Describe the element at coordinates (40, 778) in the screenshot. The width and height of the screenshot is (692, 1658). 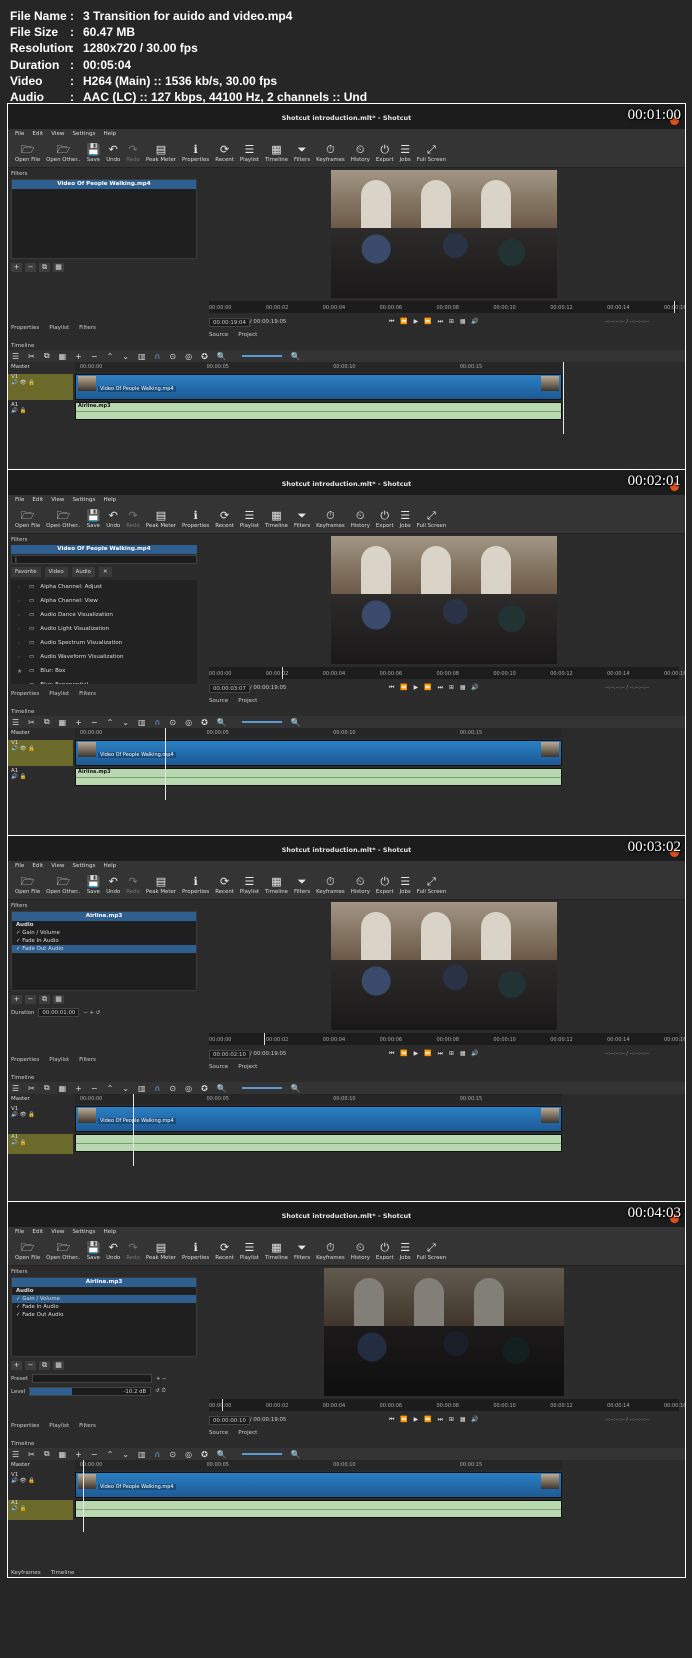
I see `track-a1-header: A1 🔊 🔒` at that location.